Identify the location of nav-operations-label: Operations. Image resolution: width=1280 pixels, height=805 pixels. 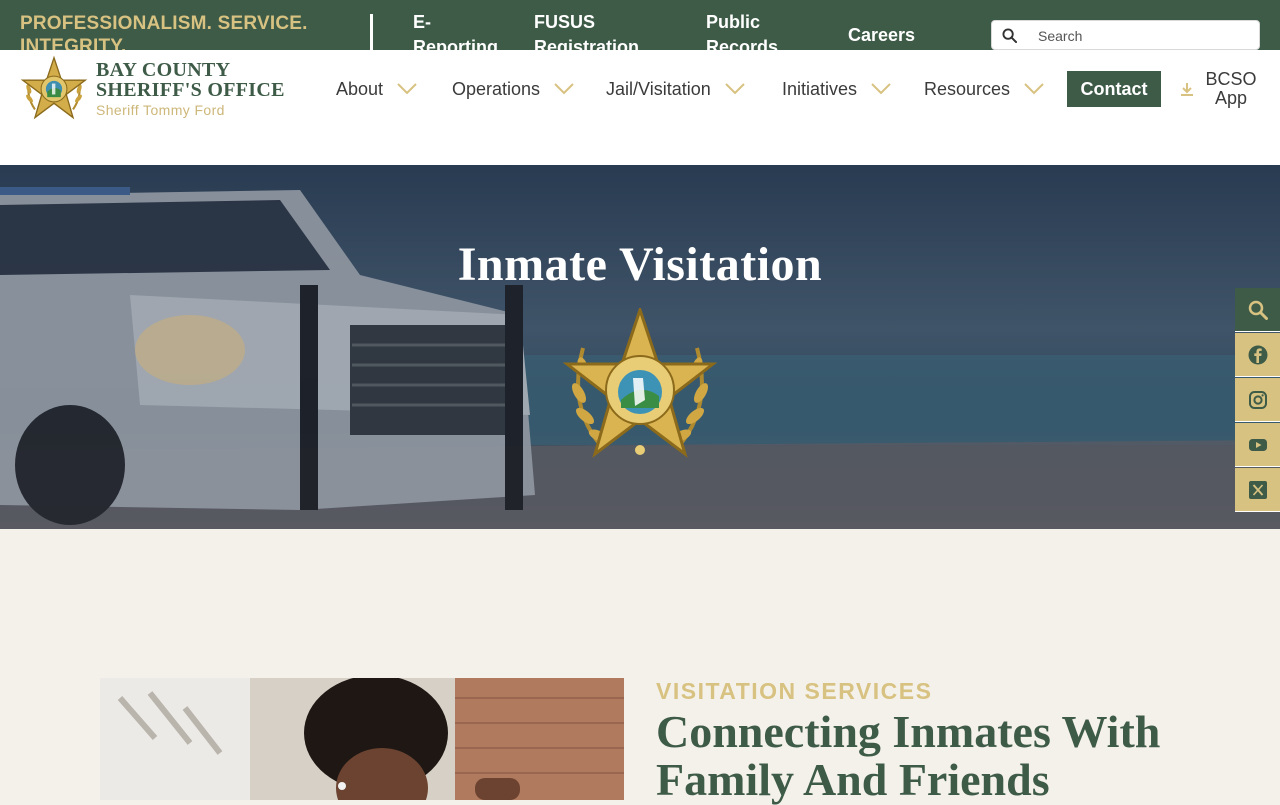
(496, 88).